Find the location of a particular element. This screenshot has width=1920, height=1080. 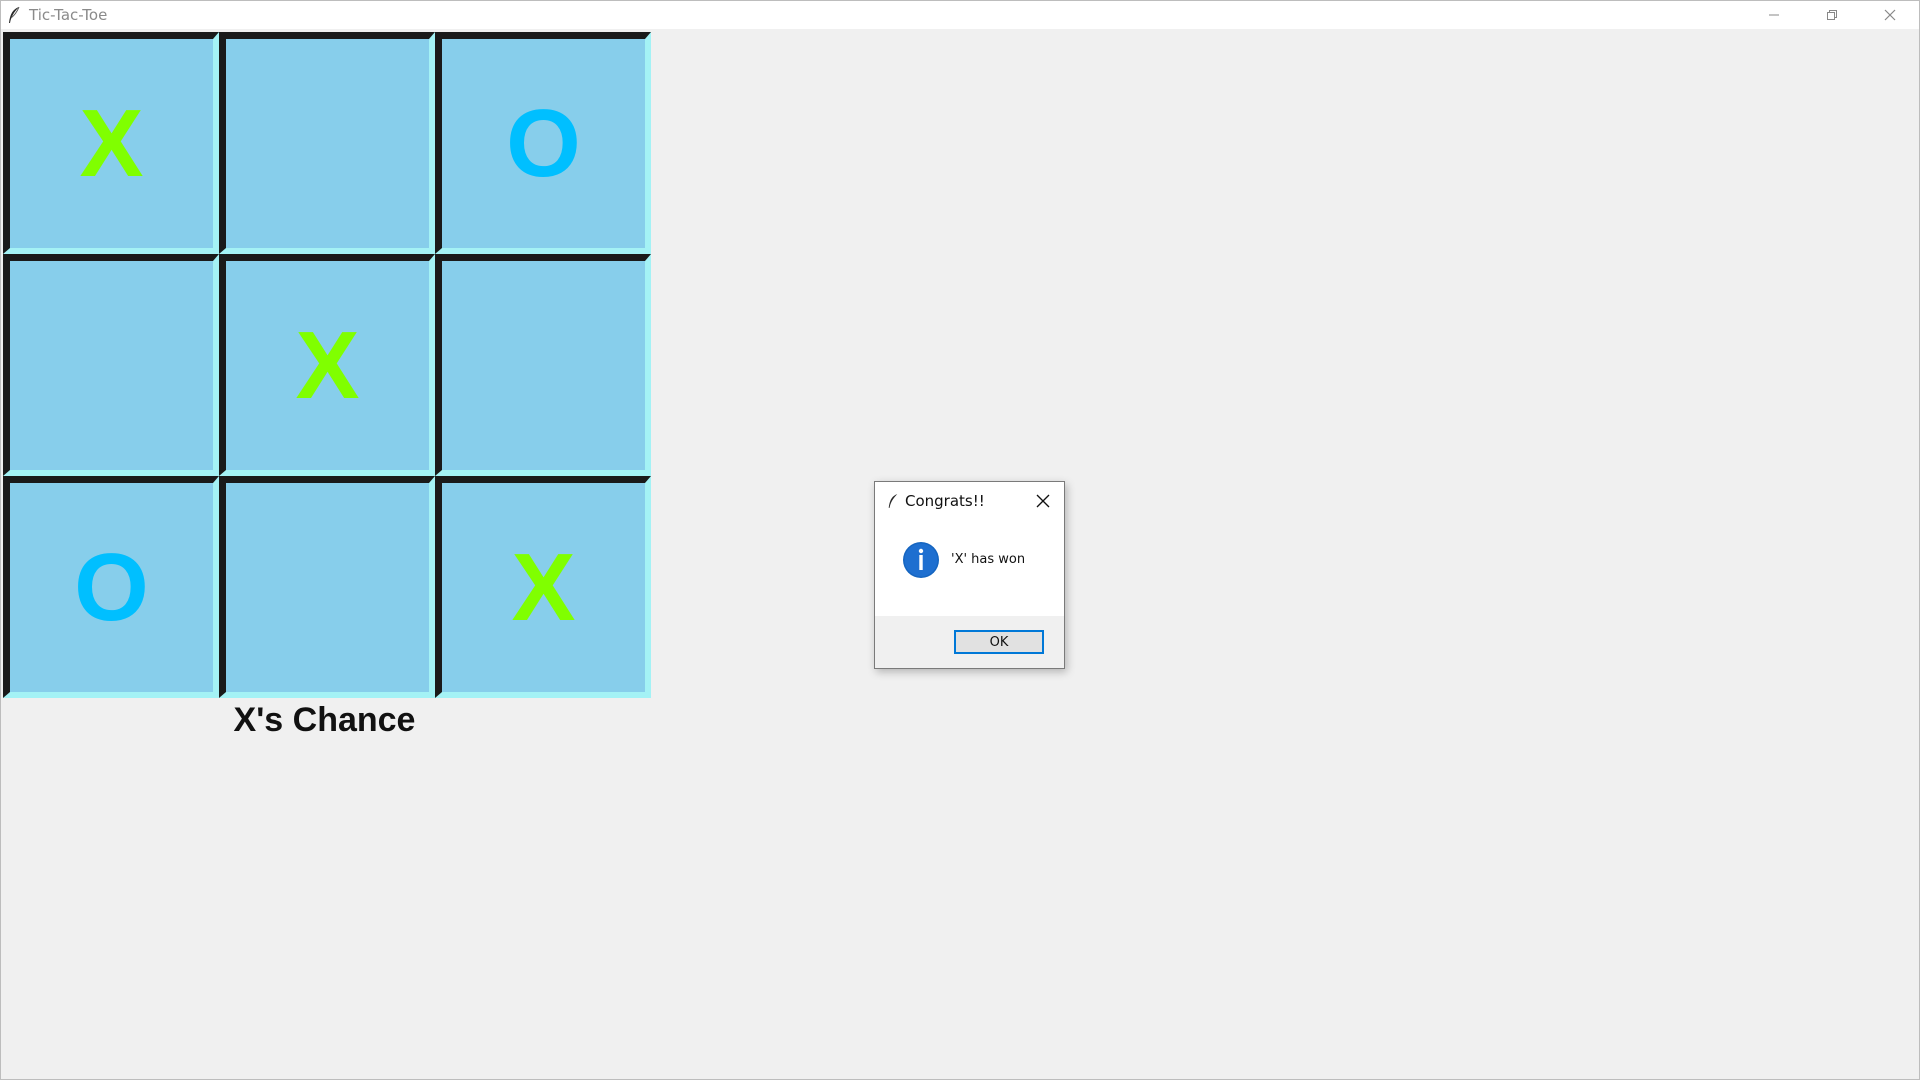

board-cell-r3-c3: X is located at coordinates (543, 587).